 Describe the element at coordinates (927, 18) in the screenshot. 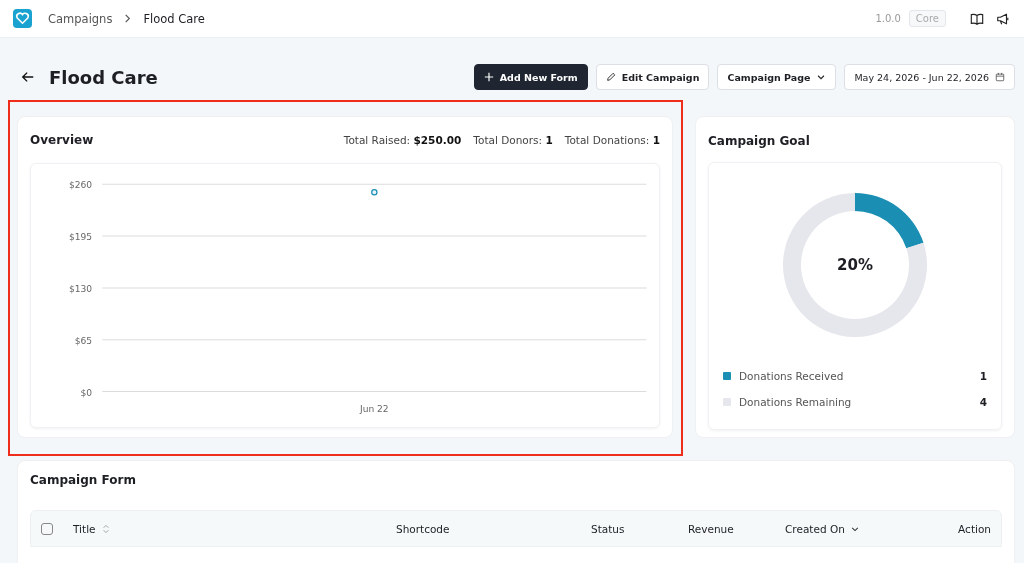

I see `edition-badge: Core` at that location.